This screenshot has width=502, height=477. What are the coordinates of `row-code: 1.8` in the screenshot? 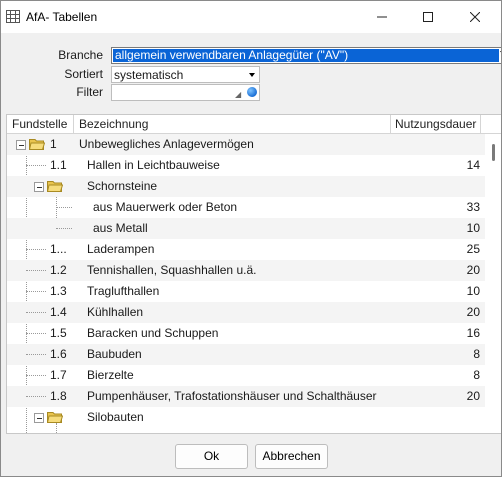 It's located at (58, 396).